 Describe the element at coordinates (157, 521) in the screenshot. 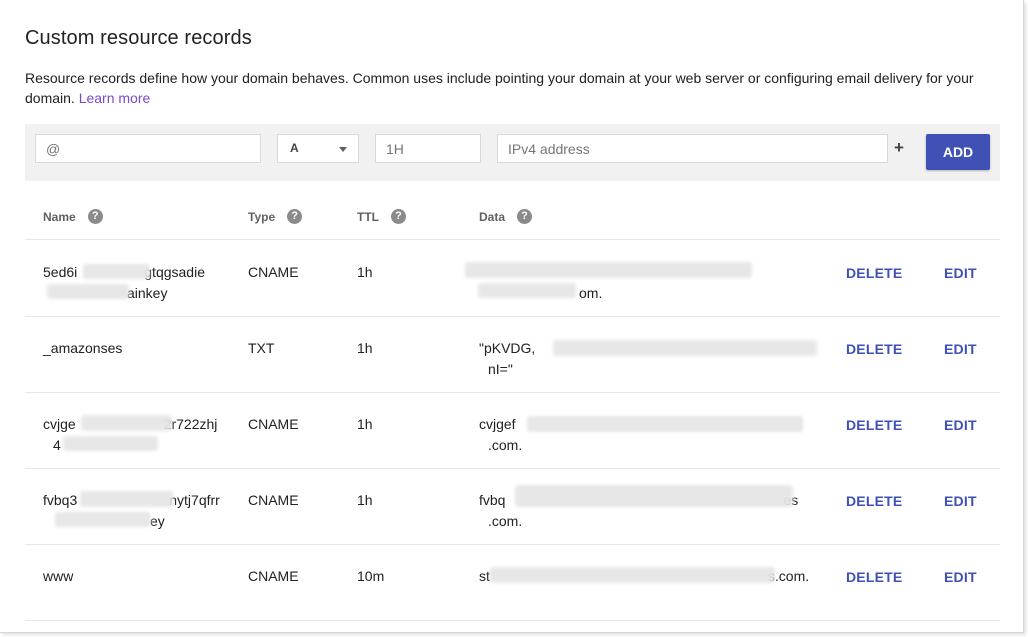

I see `record-name-part: ey` at that location.